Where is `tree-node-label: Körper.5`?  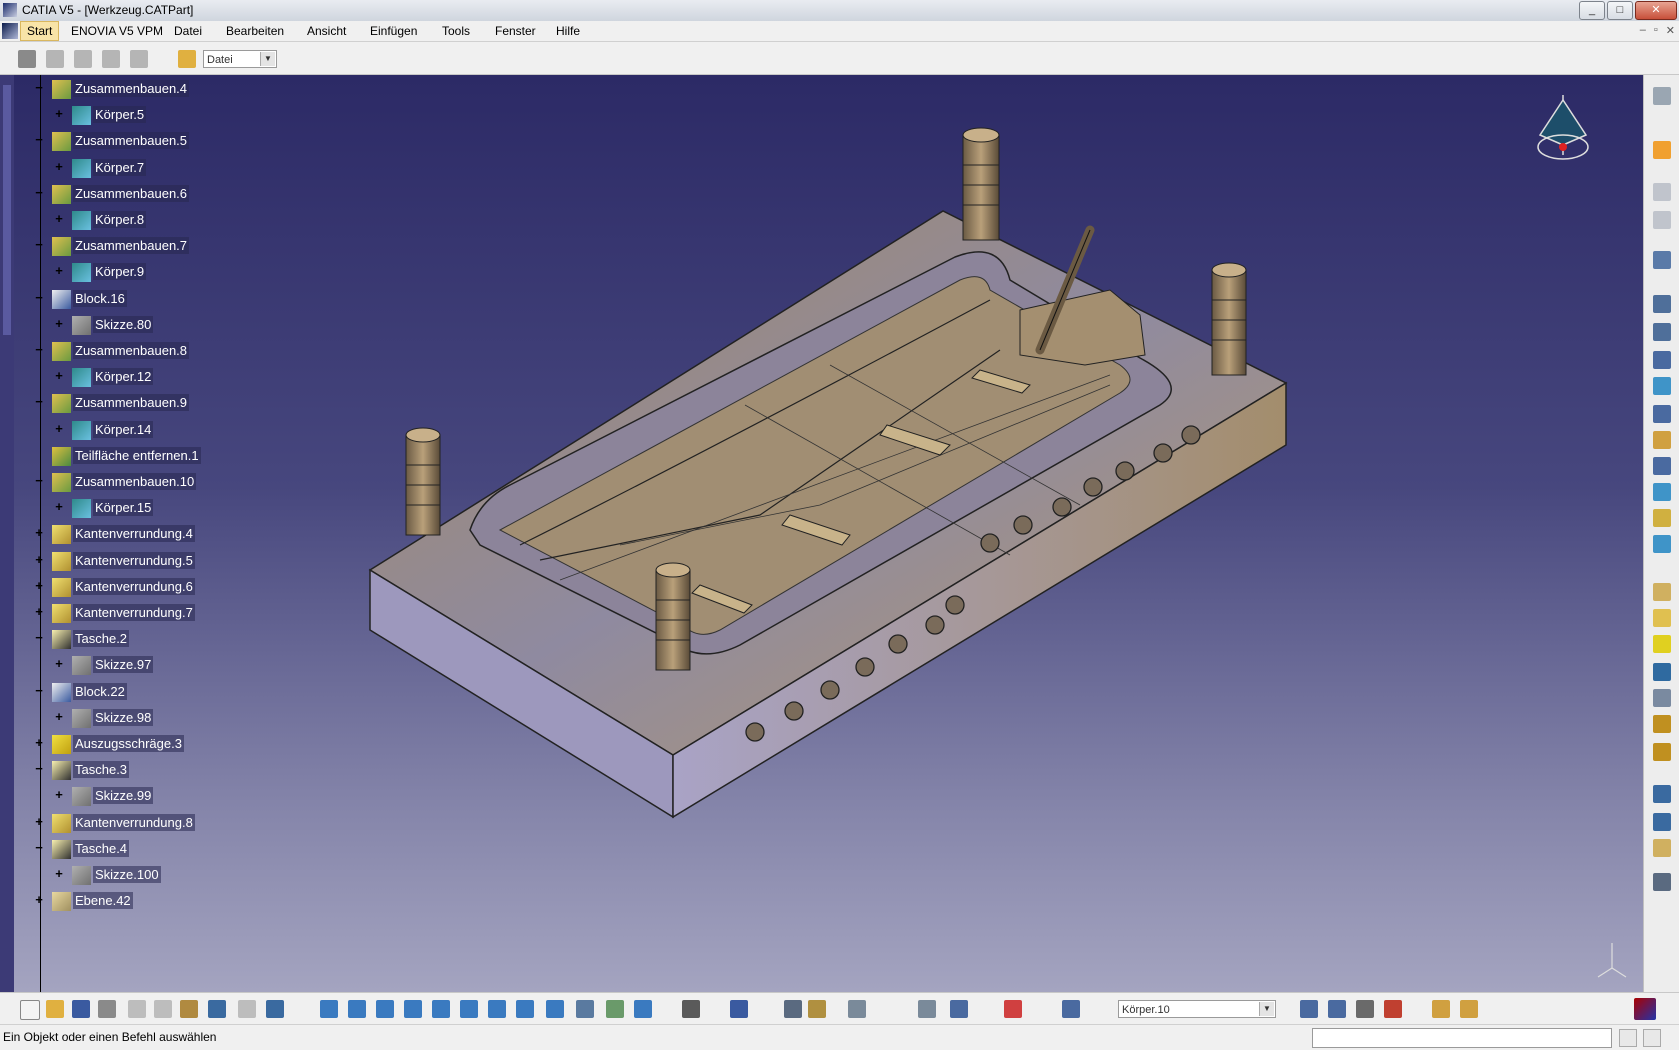
tree-node-label: Körper.5 is located at coordinates (120, 114).